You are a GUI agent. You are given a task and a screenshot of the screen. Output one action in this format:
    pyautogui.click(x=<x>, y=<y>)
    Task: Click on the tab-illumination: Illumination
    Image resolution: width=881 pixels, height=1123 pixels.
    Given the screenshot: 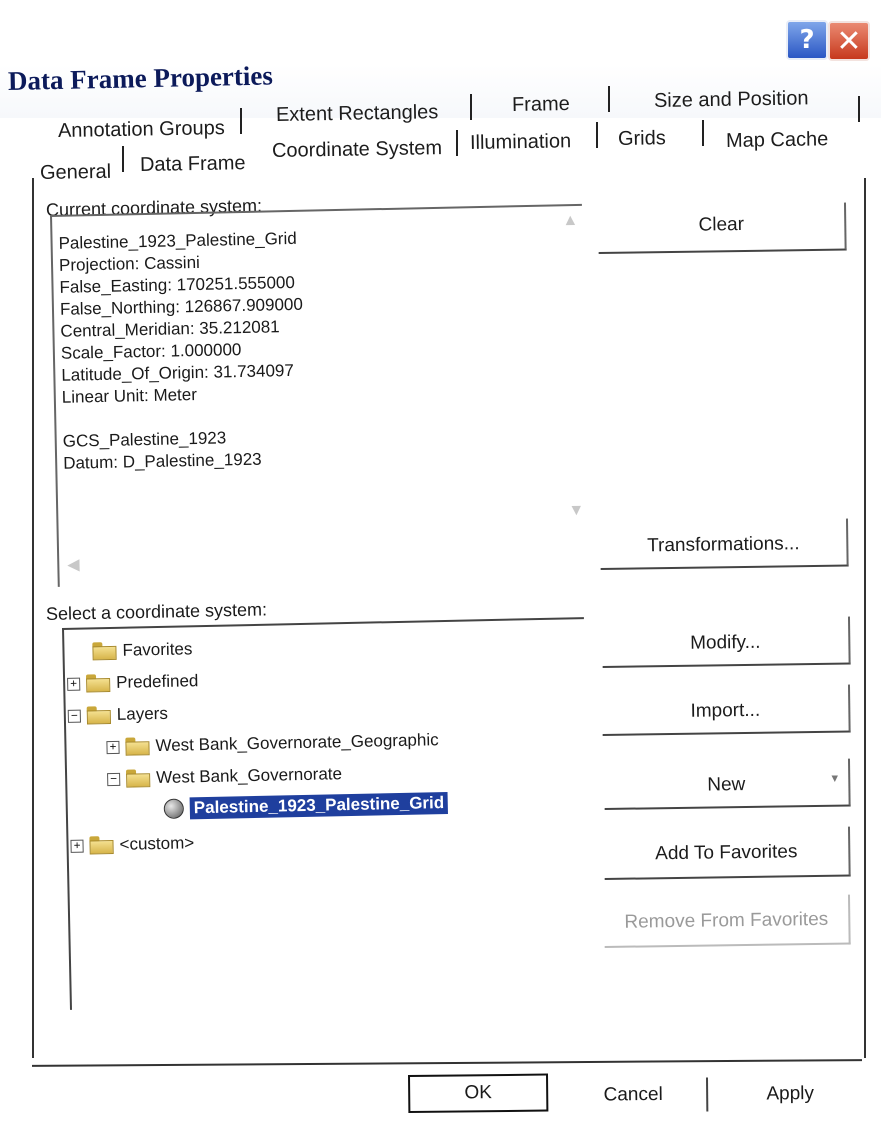 What is the action you would take?
    pyautogui.click(x=521, y=142)
    